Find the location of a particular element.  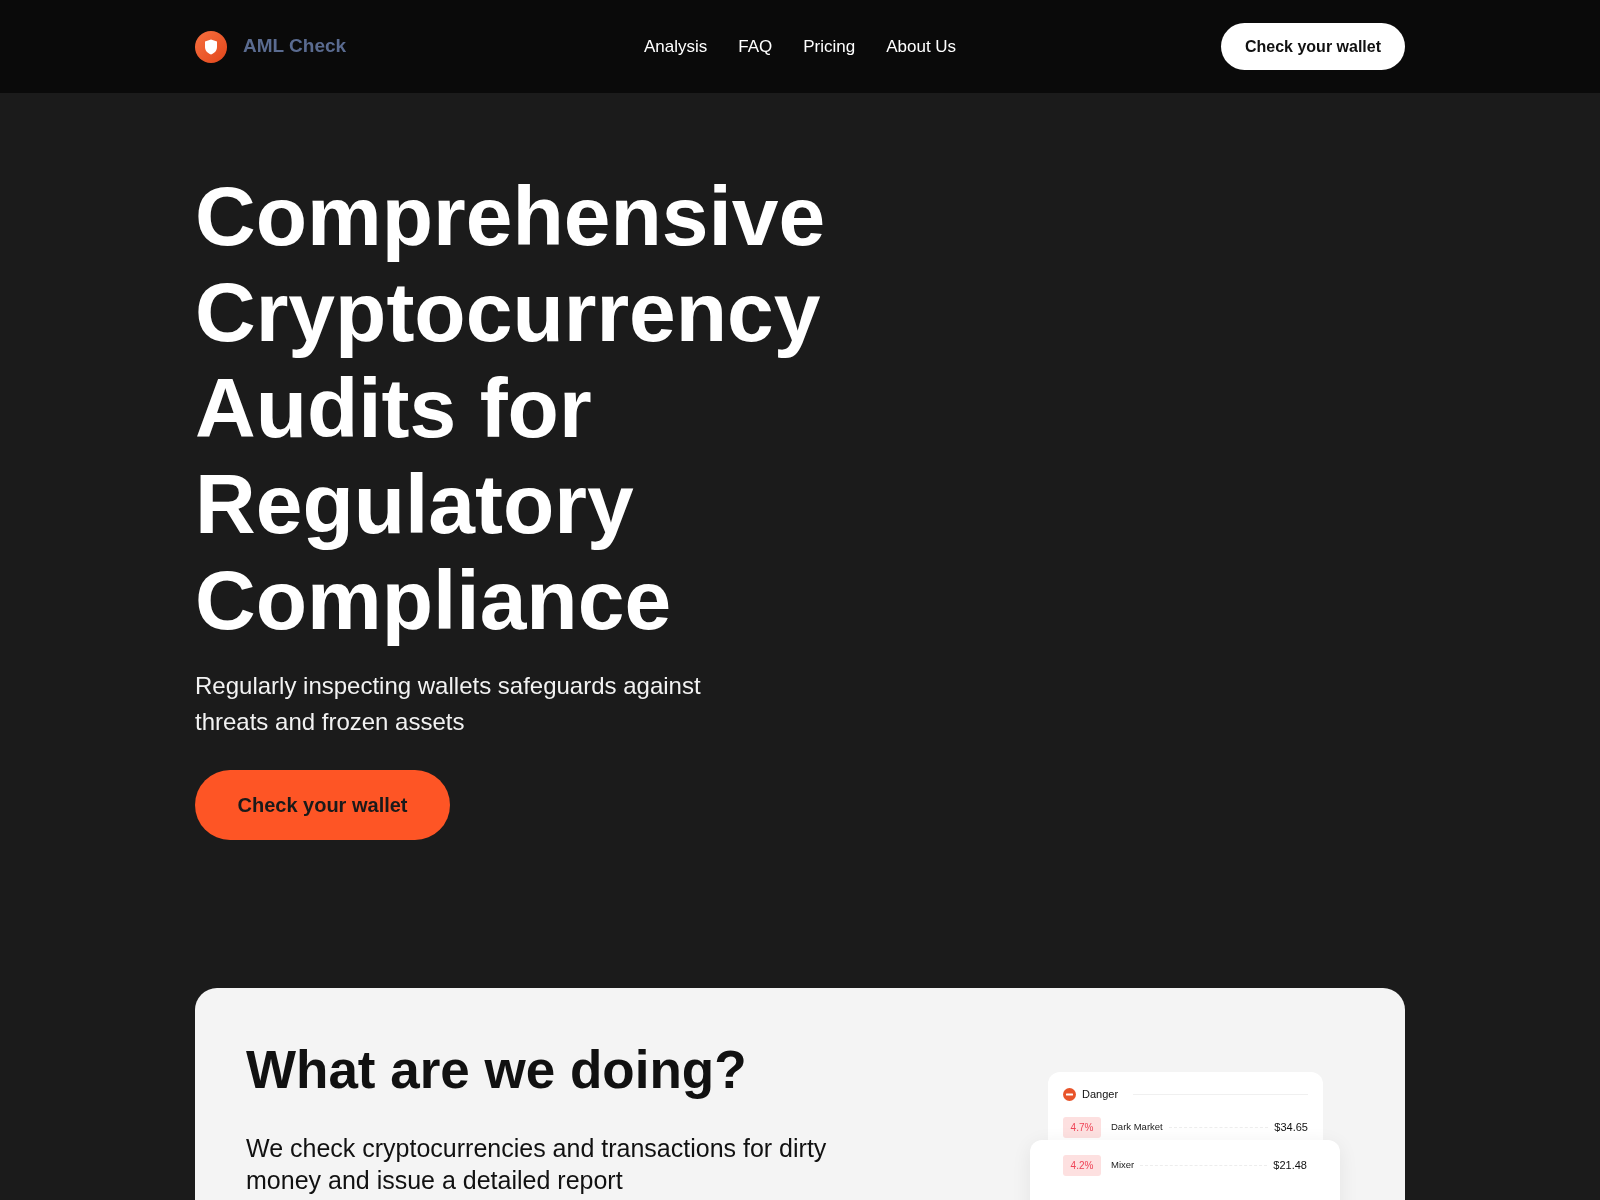

source-label: Dark Market is located at coordinates (1137, 1127).